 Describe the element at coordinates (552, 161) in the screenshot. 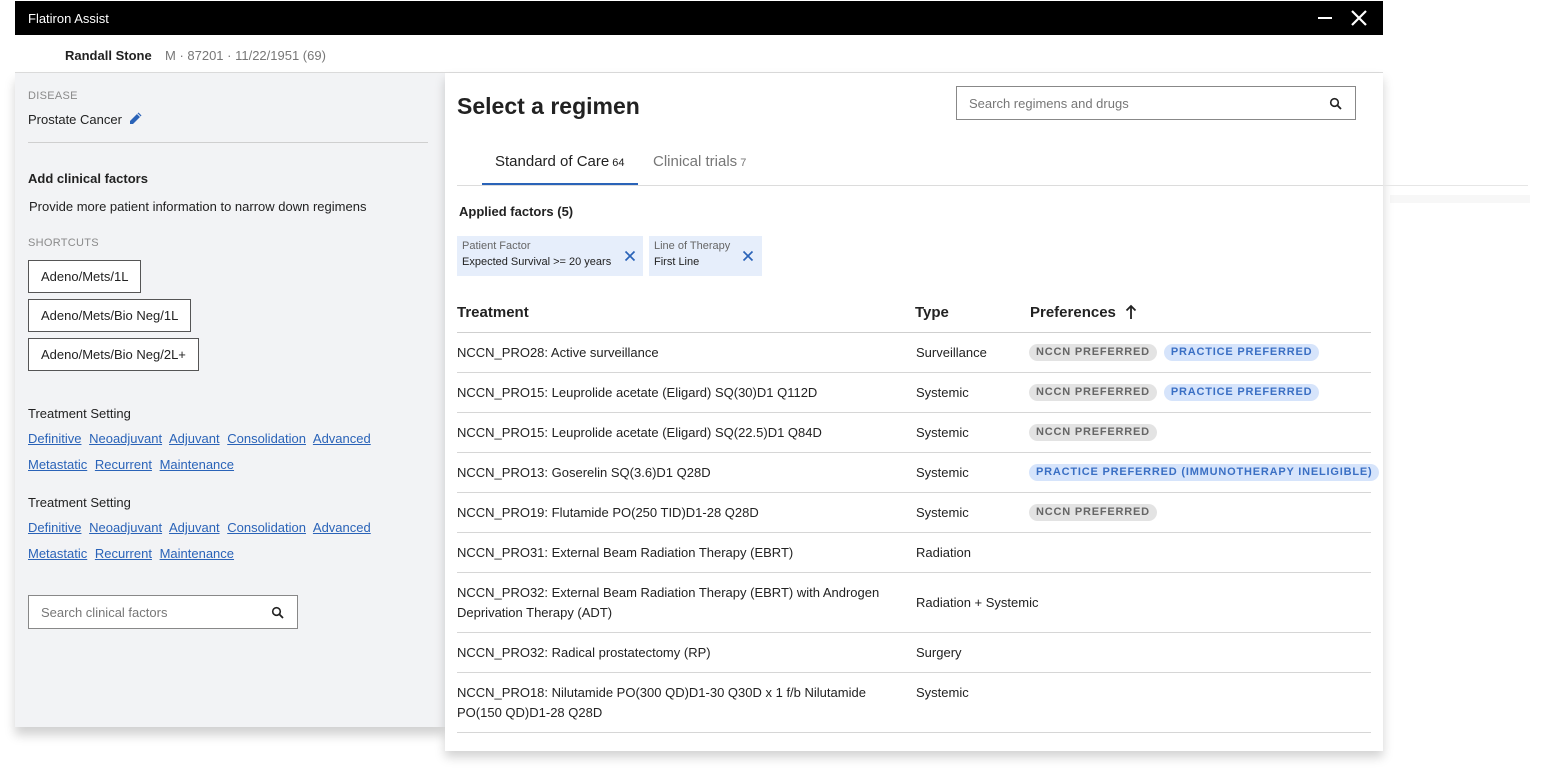

I see `tab-label: Standard of Care` at that location.